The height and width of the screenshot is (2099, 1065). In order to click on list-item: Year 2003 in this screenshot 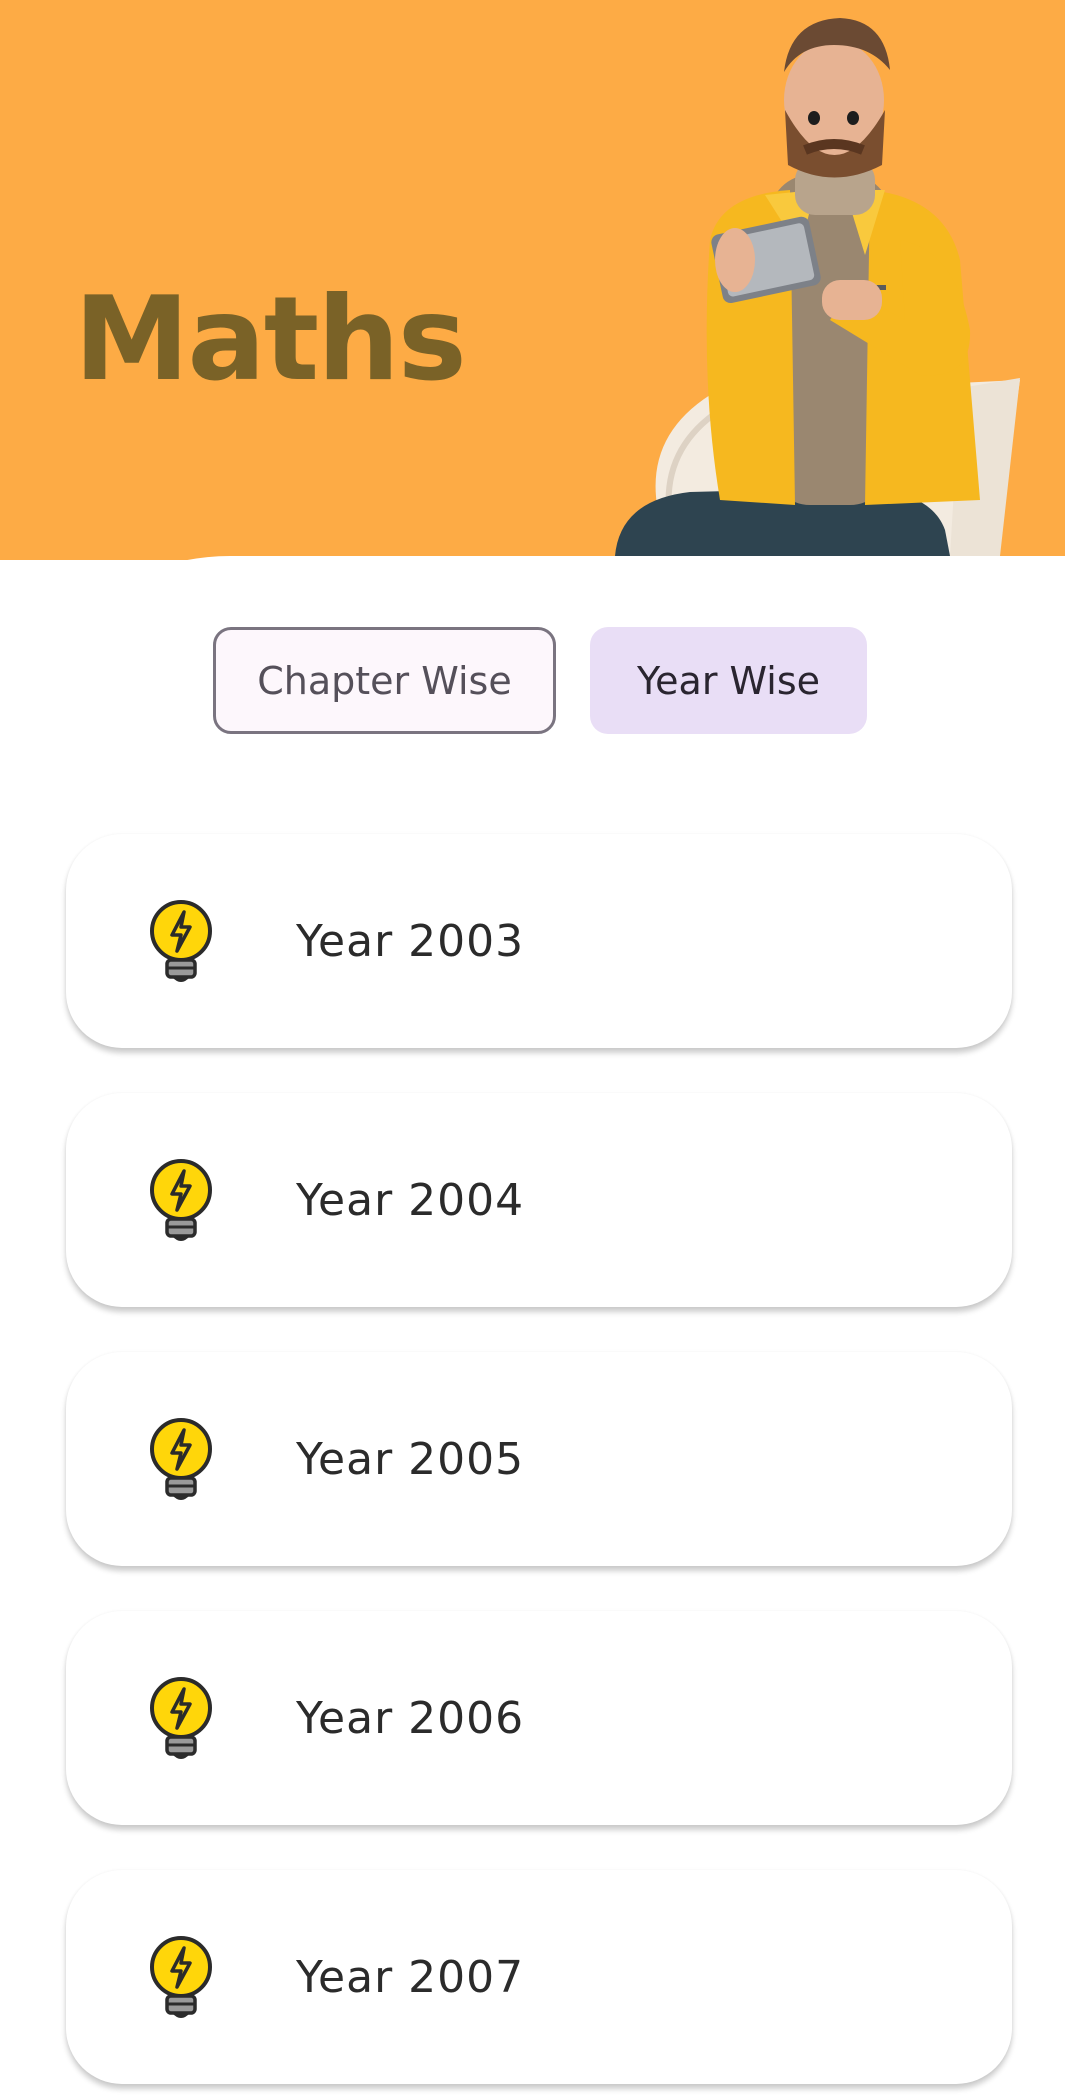, I will do `click(539, 941)`.